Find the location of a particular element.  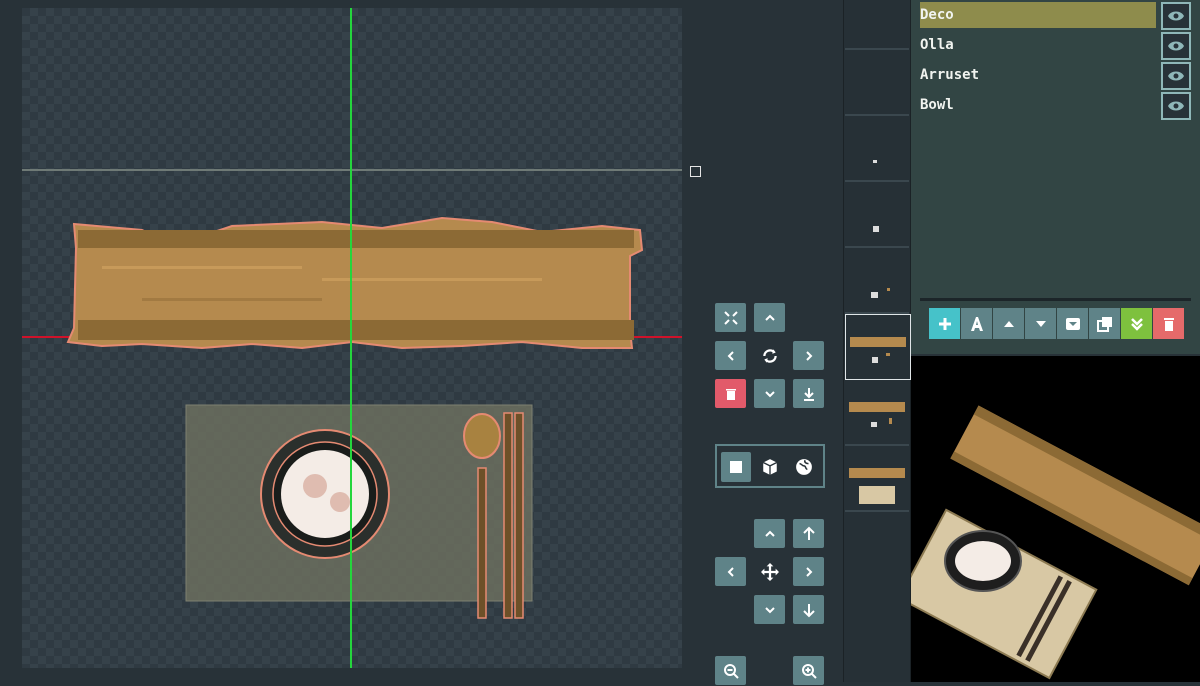

zoom-in-button is located at coordinates (808, 670).